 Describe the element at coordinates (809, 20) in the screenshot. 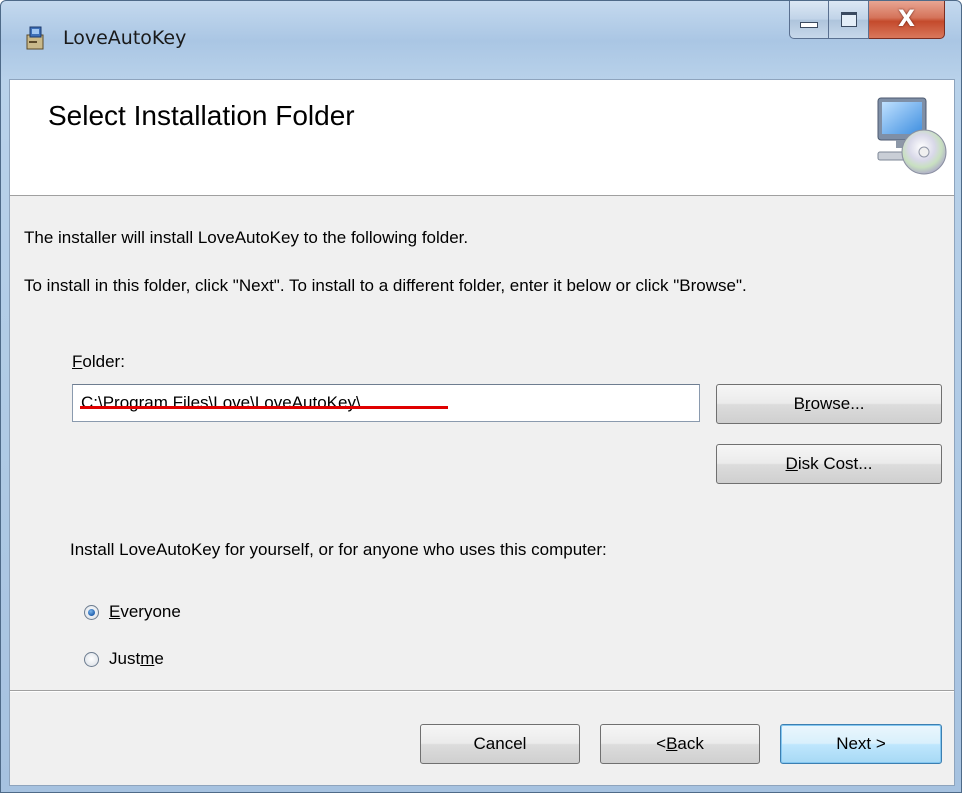

I see `minimize-button` at that location.